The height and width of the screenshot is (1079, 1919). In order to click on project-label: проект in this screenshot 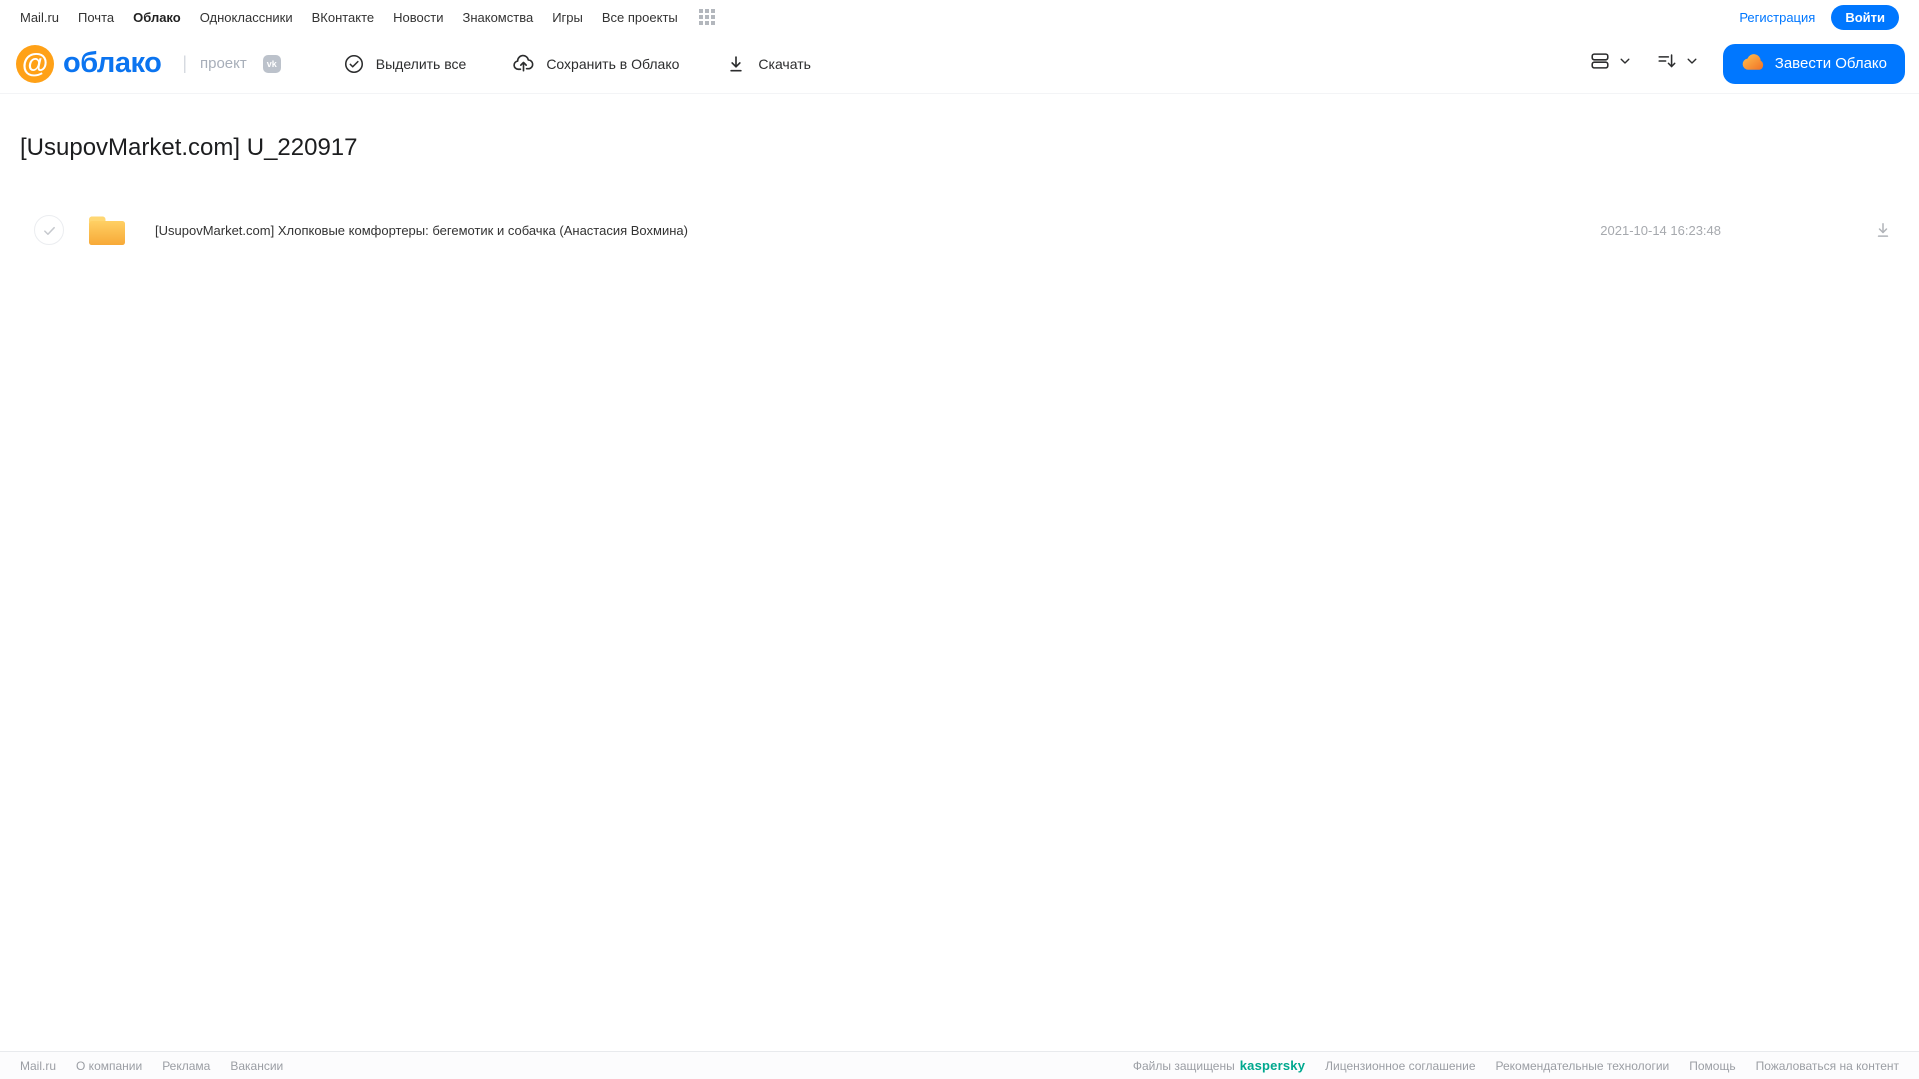, I will do `click(223, 63)`.